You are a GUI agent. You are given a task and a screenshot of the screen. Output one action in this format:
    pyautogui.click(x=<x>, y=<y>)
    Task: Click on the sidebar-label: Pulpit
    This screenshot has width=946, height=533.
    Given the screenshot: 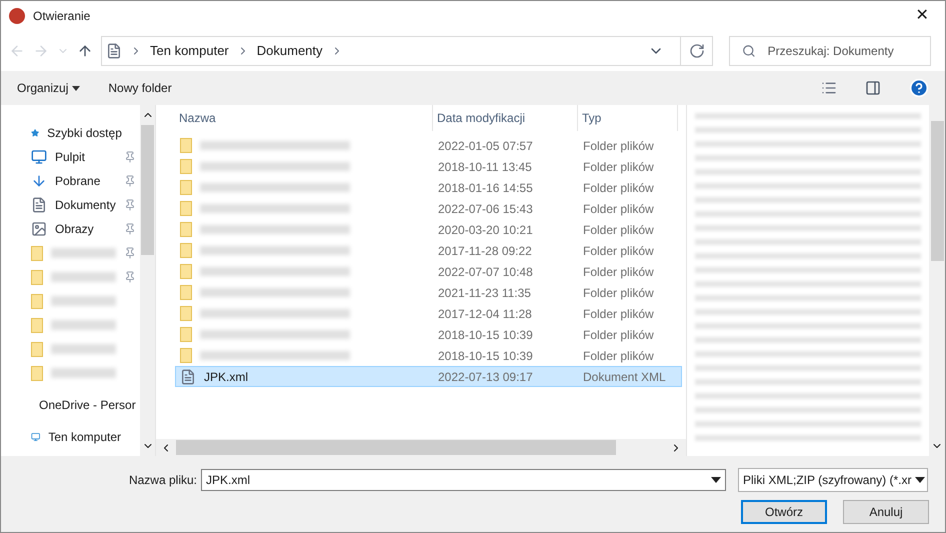 What is the action you would take?
    pyautogui.click(x=70, y=157)
    